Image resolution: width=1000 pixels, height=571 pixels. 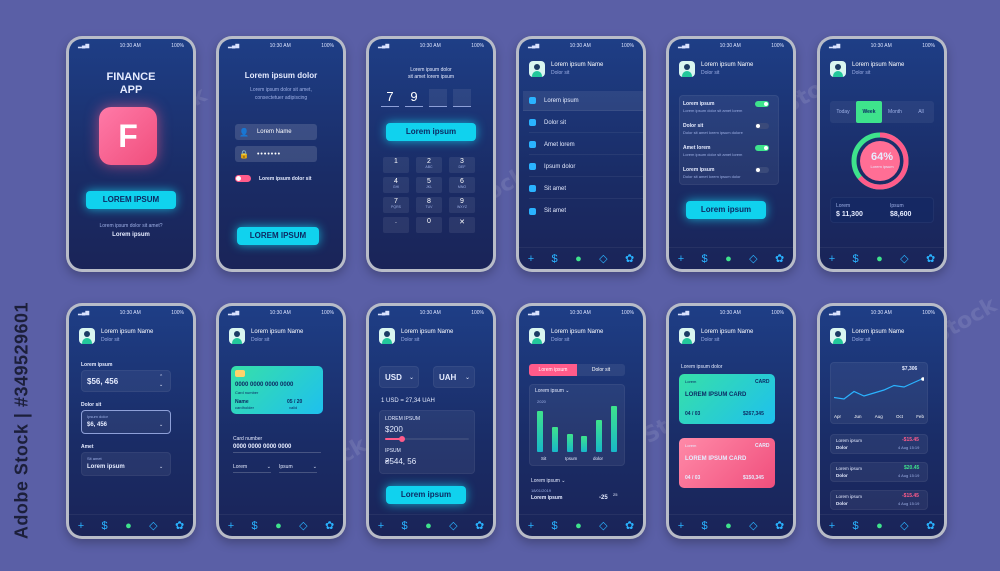 What do you see at coordinates (298, 468) in the screenshot?
I see `select-2: Ipsum ⌄` at bounding box center [298, 468].